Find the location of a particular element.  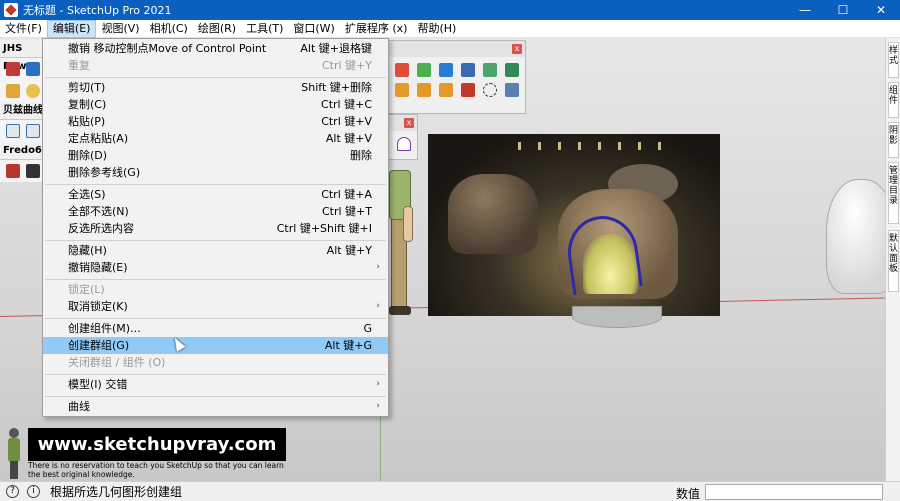

menu-item-label: 反选所选内容 is located at coordinates (101, 228).